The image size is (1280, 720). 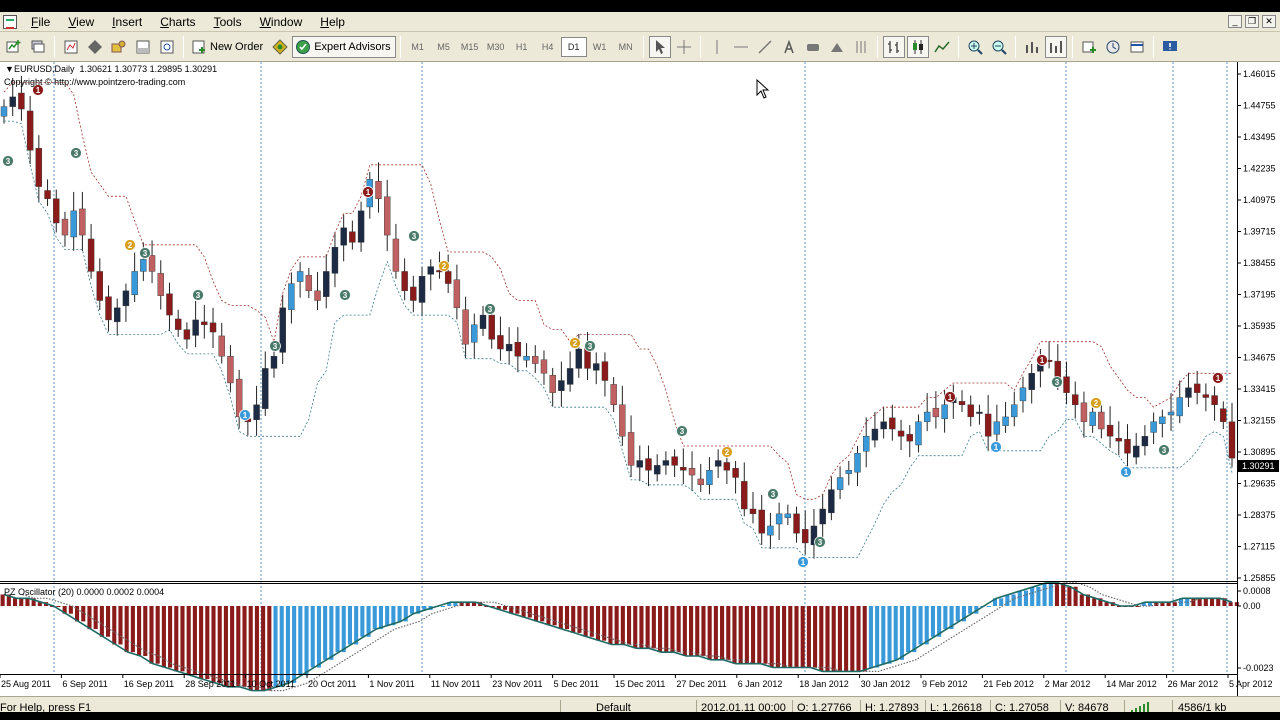 What do you see at coordinates (1055, 46) in the screenshot?
I see `auto-scroll-icon` at bounding box center [1055, 46].